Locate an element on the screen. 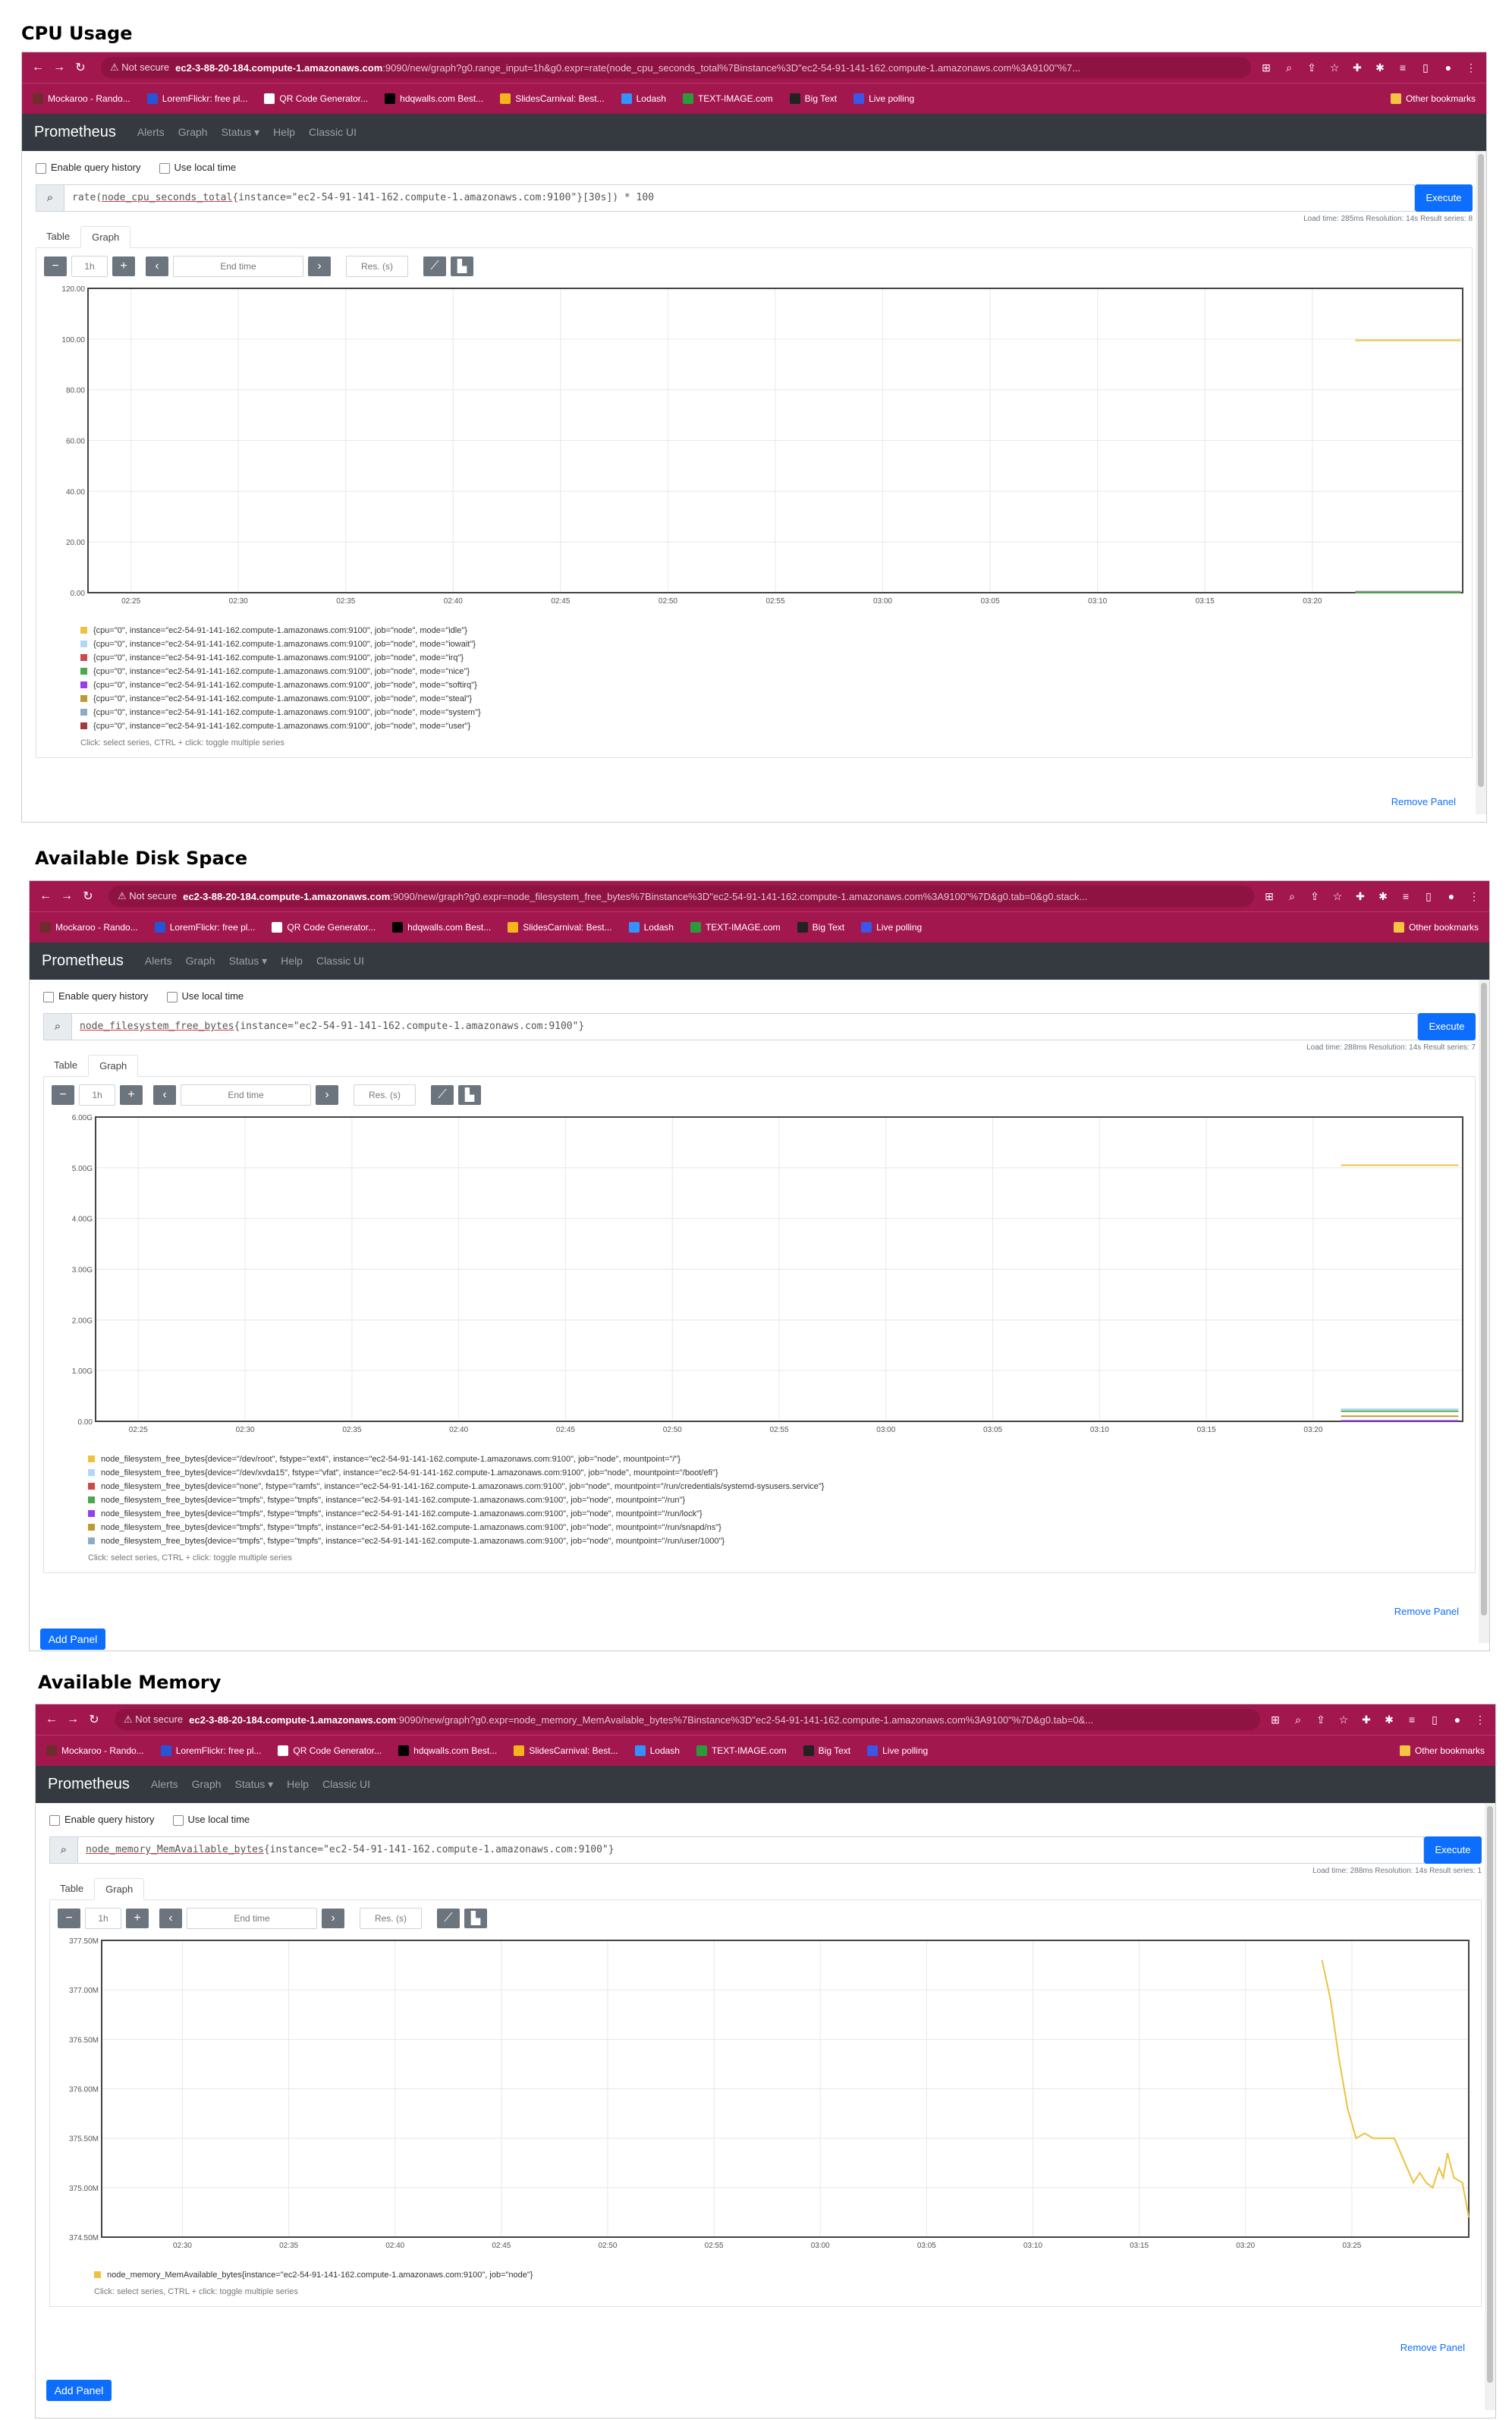  nav-link: Help is located at coordinates (298, 1784).